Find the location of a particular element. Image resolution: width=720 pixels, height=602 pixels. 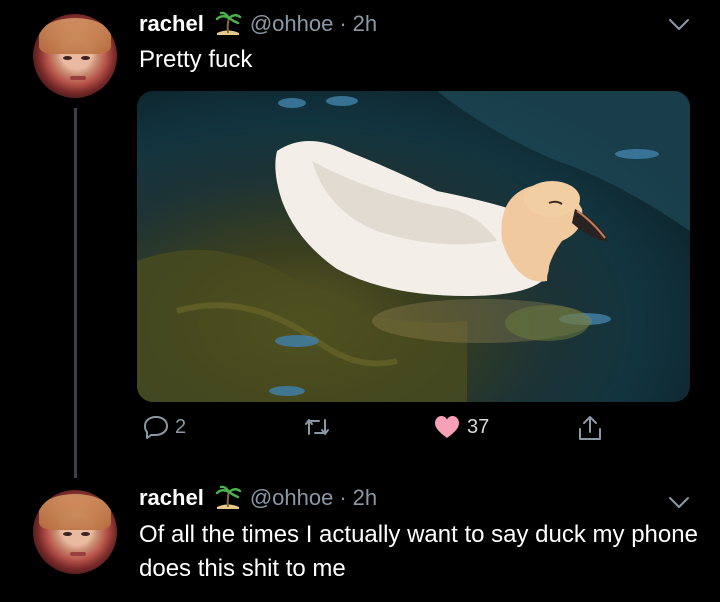

tweet-text: Pretty fuck is located at coordinates (196, 59).